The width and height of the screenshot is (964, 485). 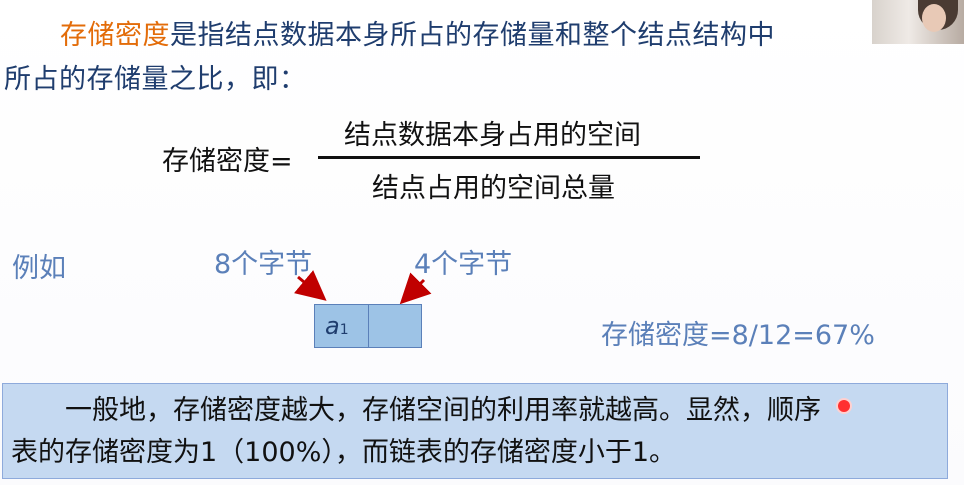 I want to click on node-var-letter: a, so click(x=332, y=326).